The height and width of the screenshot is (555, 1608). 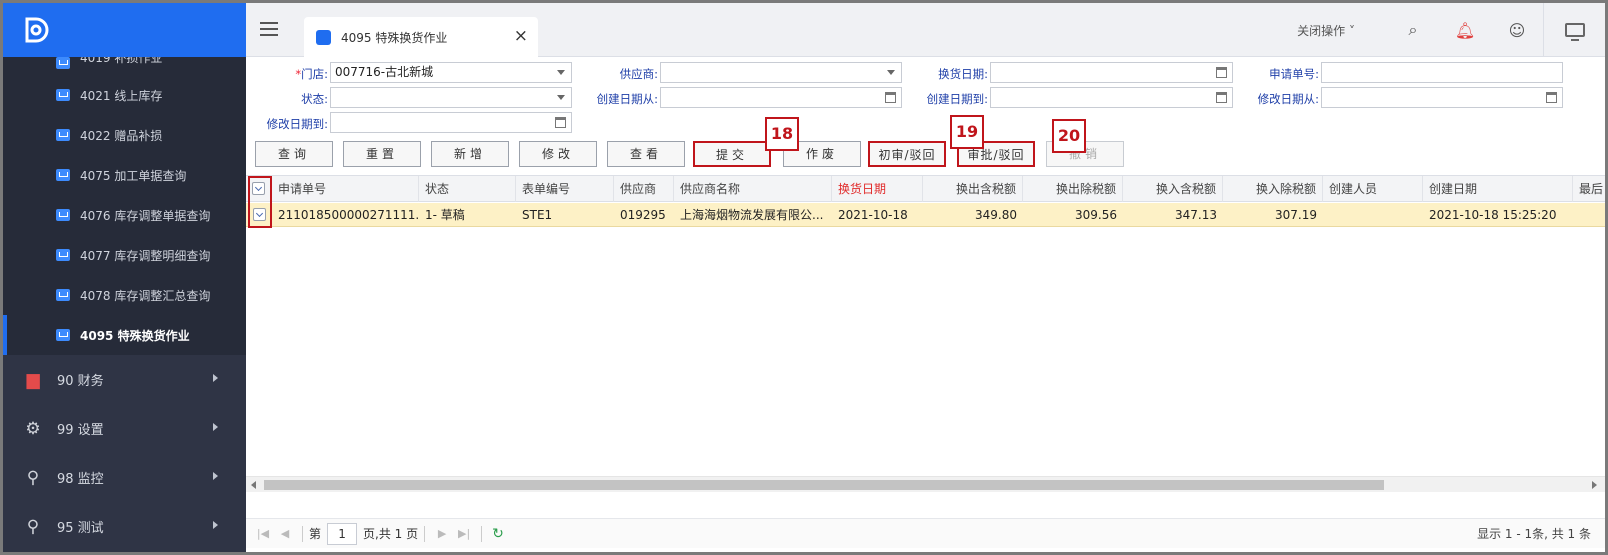 What do you see at coordinates (781, 72) in the screenshot?
I see `supplier-select` at bounding box center [781, 72].